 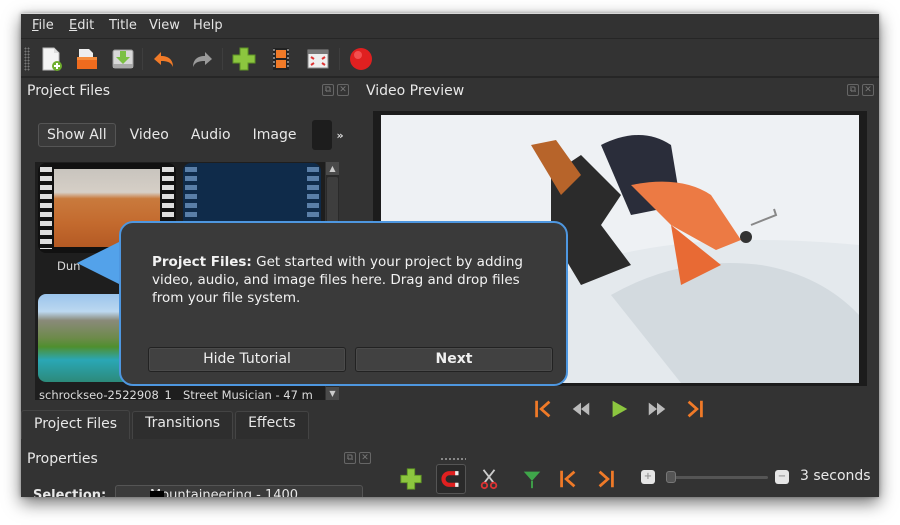 I want to click on jump-to-start-icon, so click(x=543, y=409).